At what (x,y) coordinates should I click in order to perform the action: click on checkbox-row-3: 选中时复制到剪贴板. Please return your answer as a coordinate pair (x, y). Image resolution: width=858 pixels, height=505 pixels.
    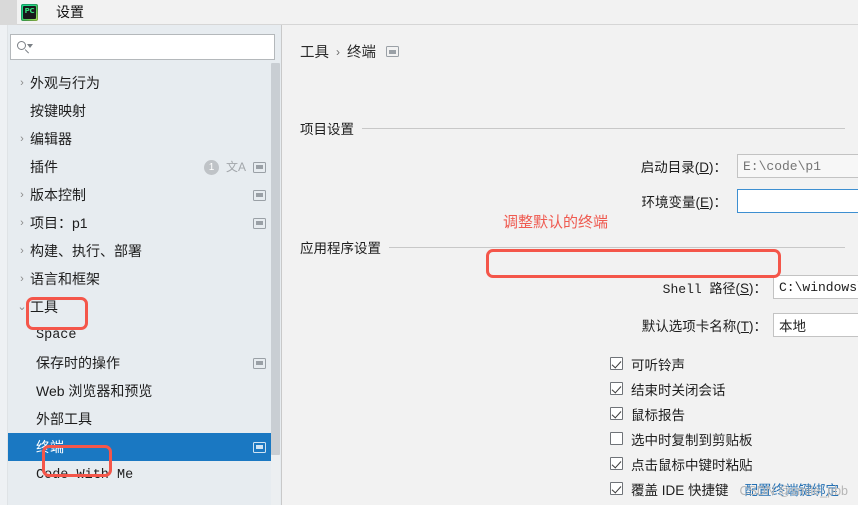
    Looking at the image, I should click on (734, 438).